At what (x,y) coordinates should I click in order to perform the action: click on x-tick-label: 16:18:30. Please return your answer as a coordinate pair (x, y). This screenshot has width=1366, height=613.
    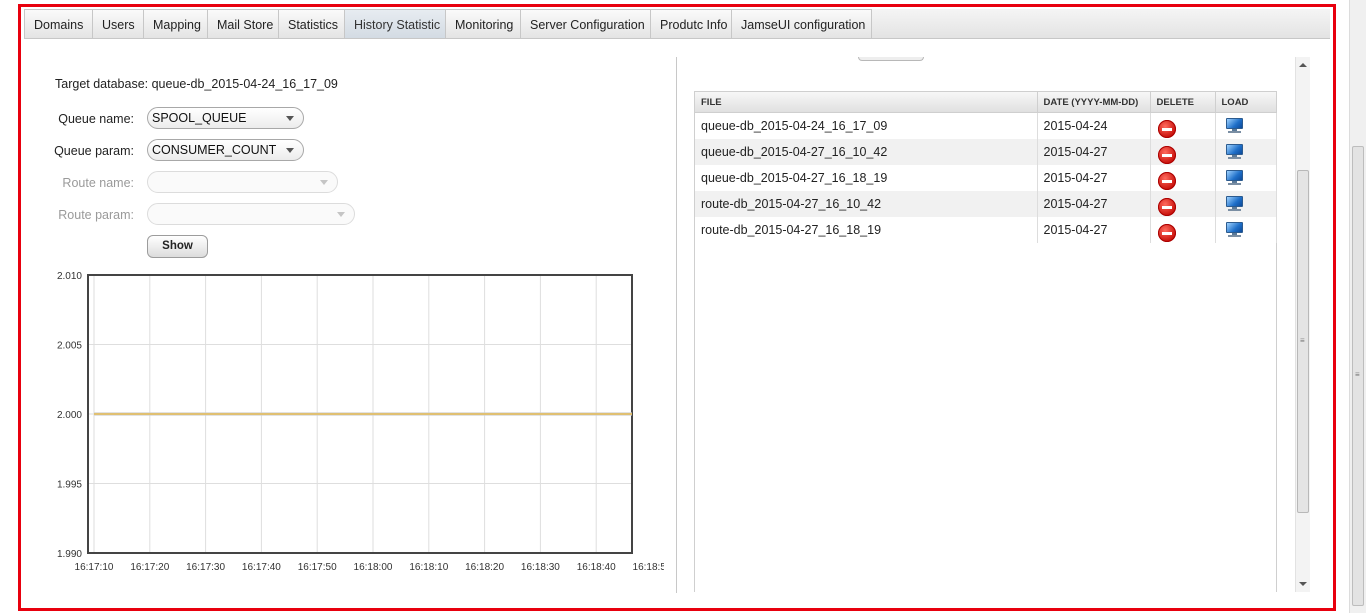
    Looking at the image, I should click on (540, 567).